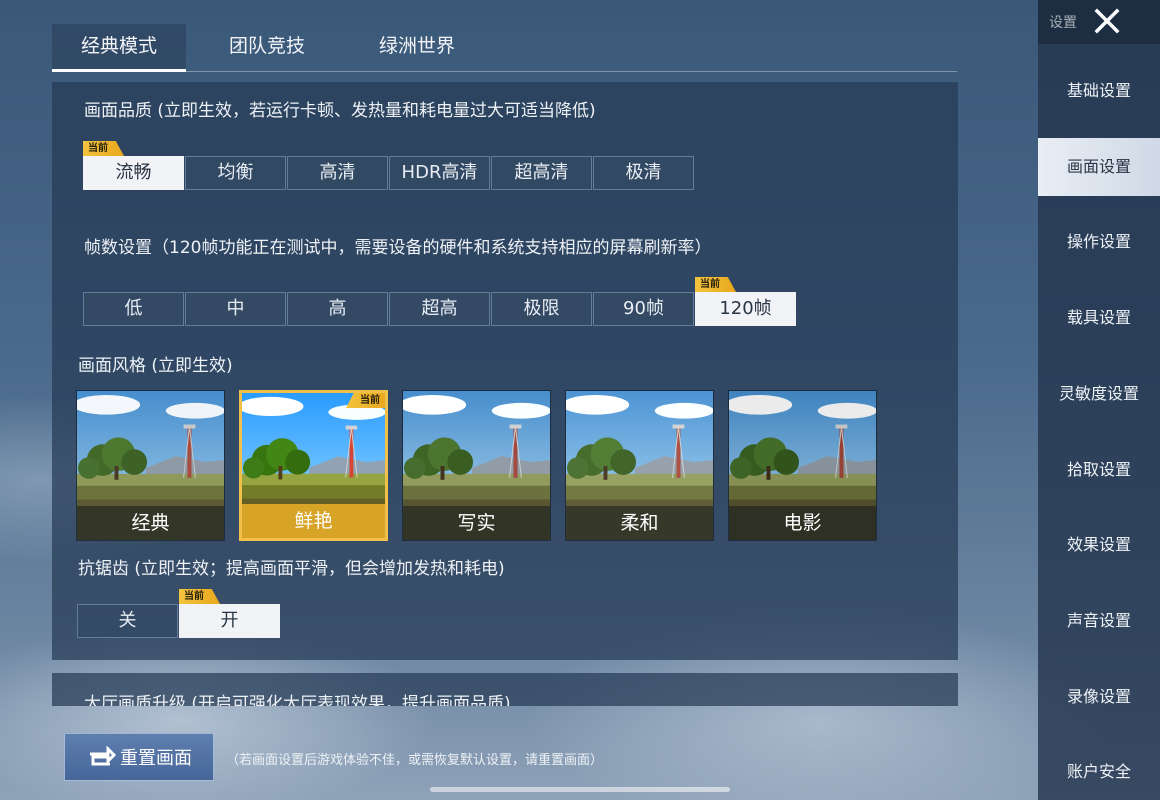 The image size is (1160, 800). What do you see at coordinates (103, 756) in the screenshot?
I see `reset-icon` at bounding box center [103, 756].